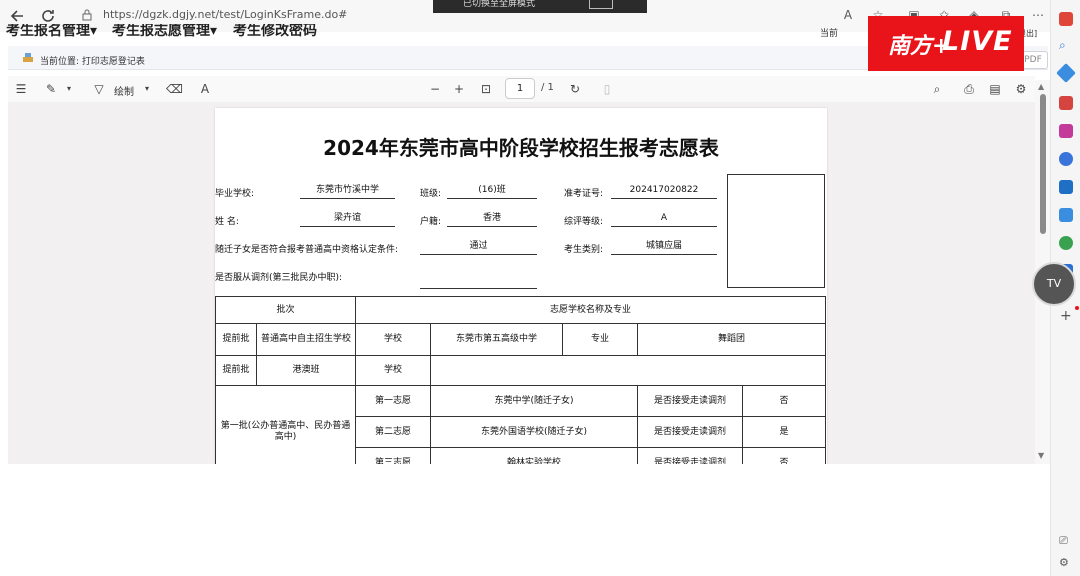  Describe the element at coordinates (492, 191) in the screenshot. I see `class-value: (16)班` at that location.